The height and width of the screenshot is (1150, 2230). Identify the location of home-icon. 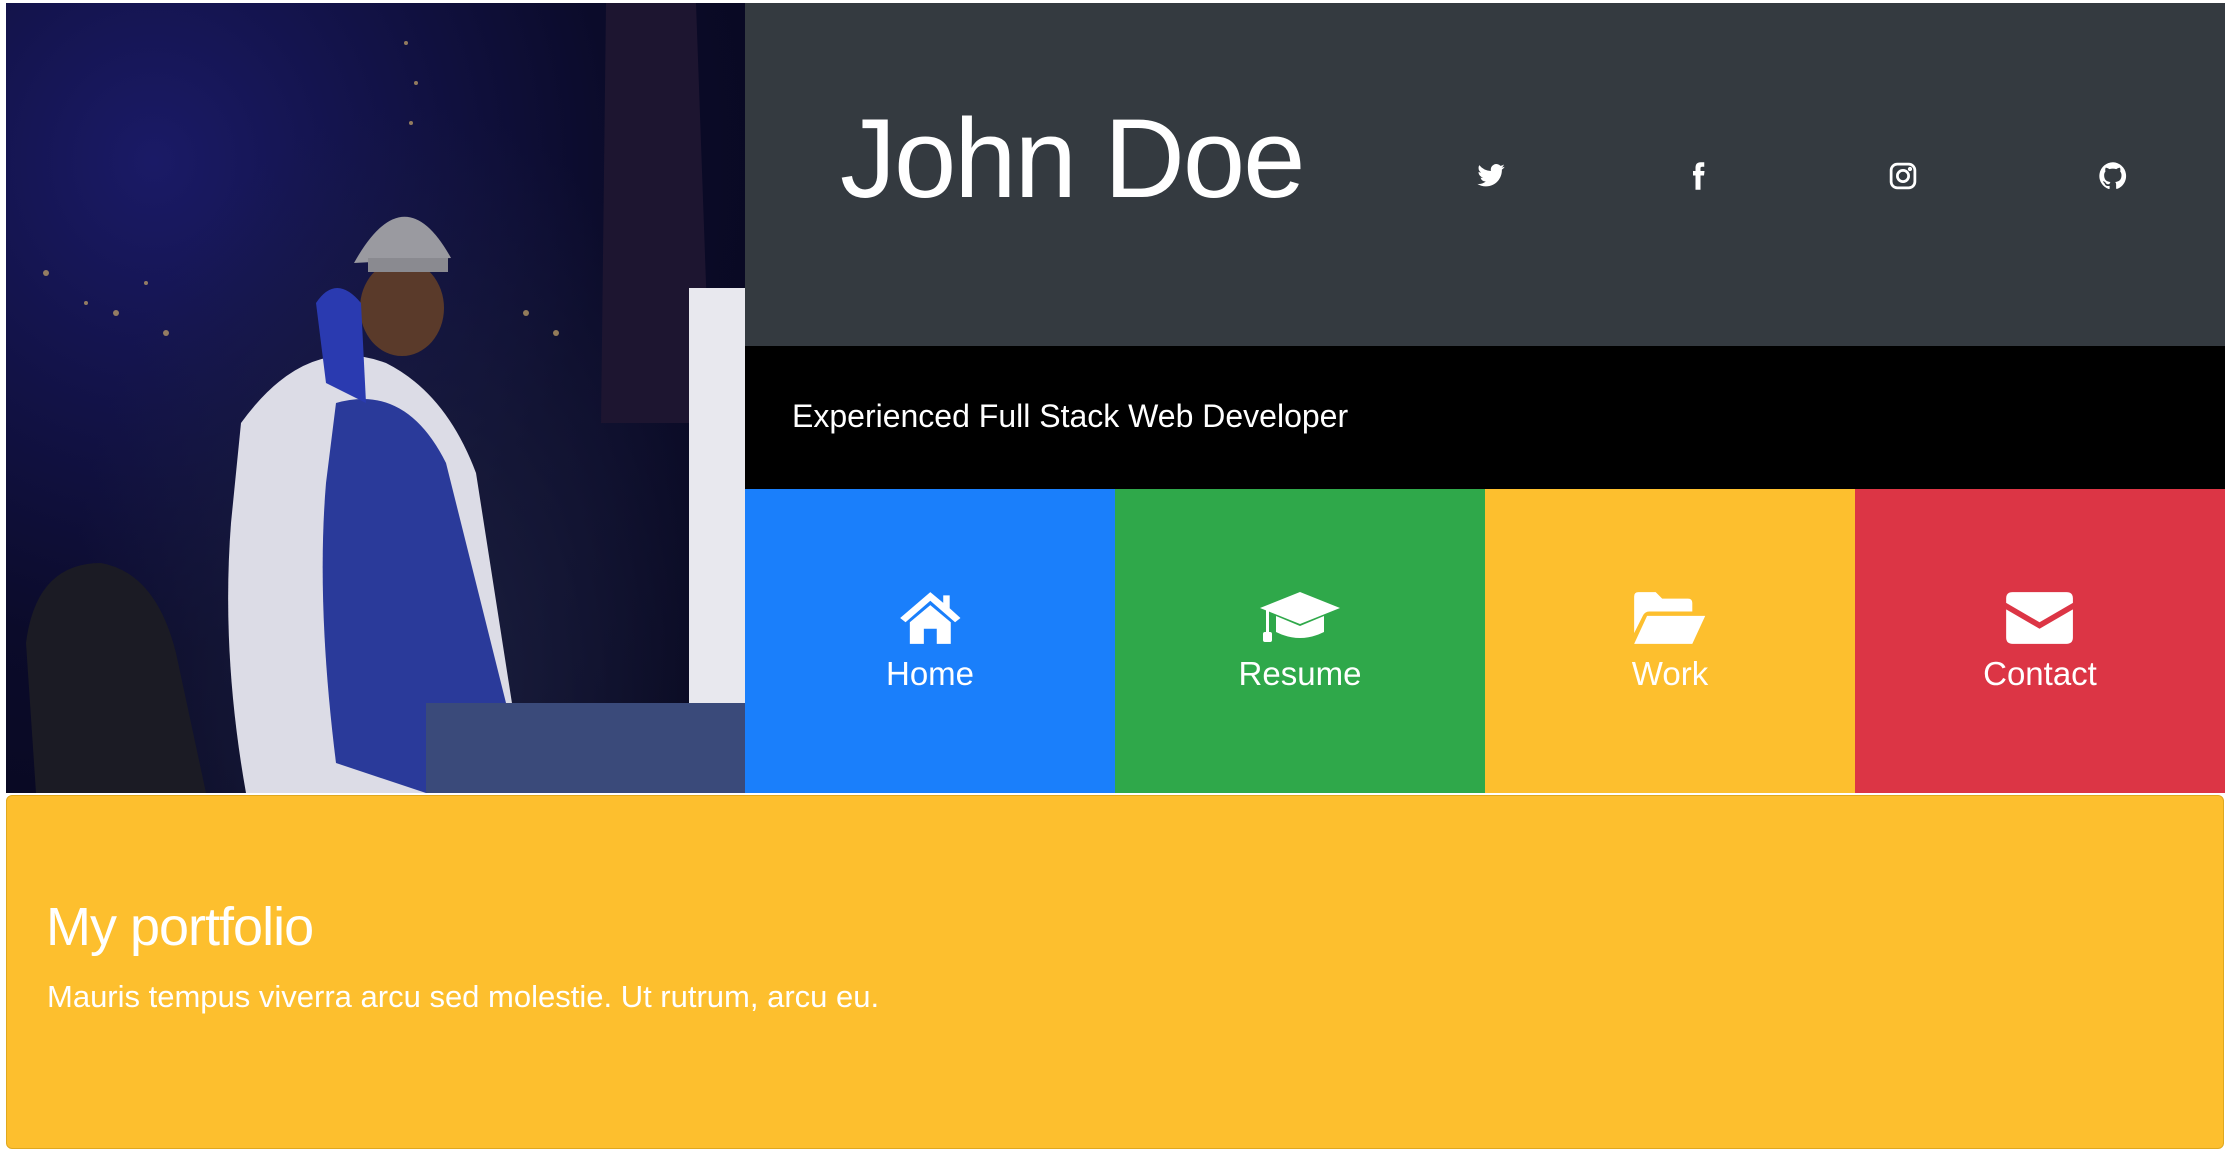
(930, 618).